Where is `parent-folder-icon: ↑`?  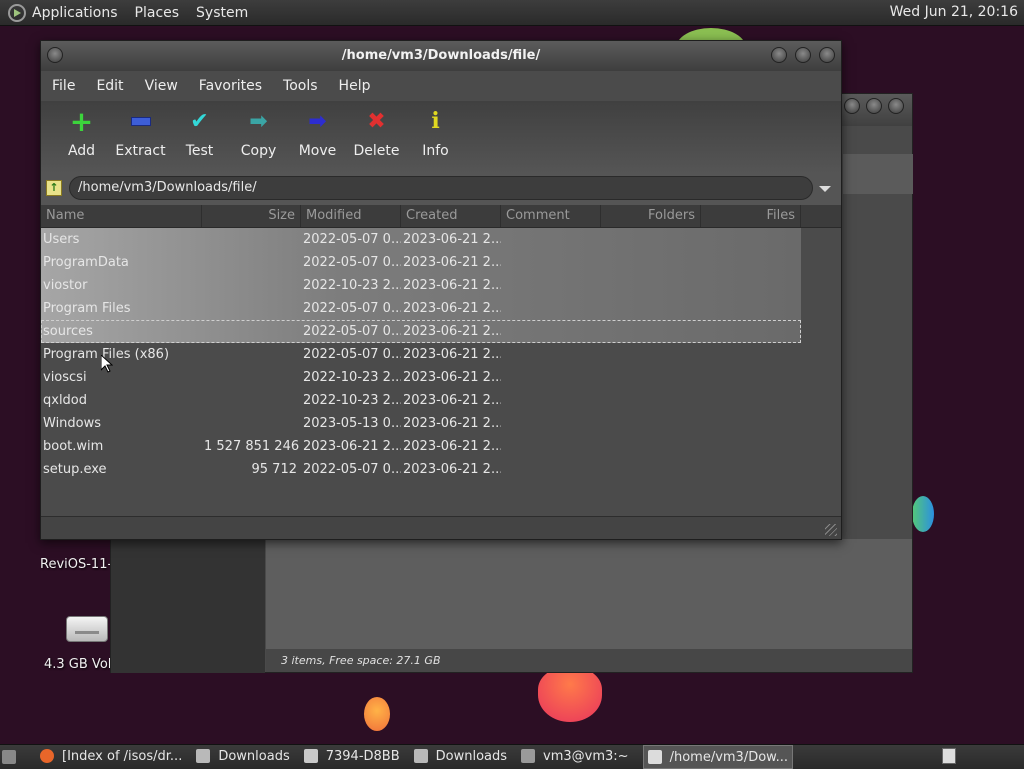
parent-folder-icon: ↑ is located at coordinates (54, 188).